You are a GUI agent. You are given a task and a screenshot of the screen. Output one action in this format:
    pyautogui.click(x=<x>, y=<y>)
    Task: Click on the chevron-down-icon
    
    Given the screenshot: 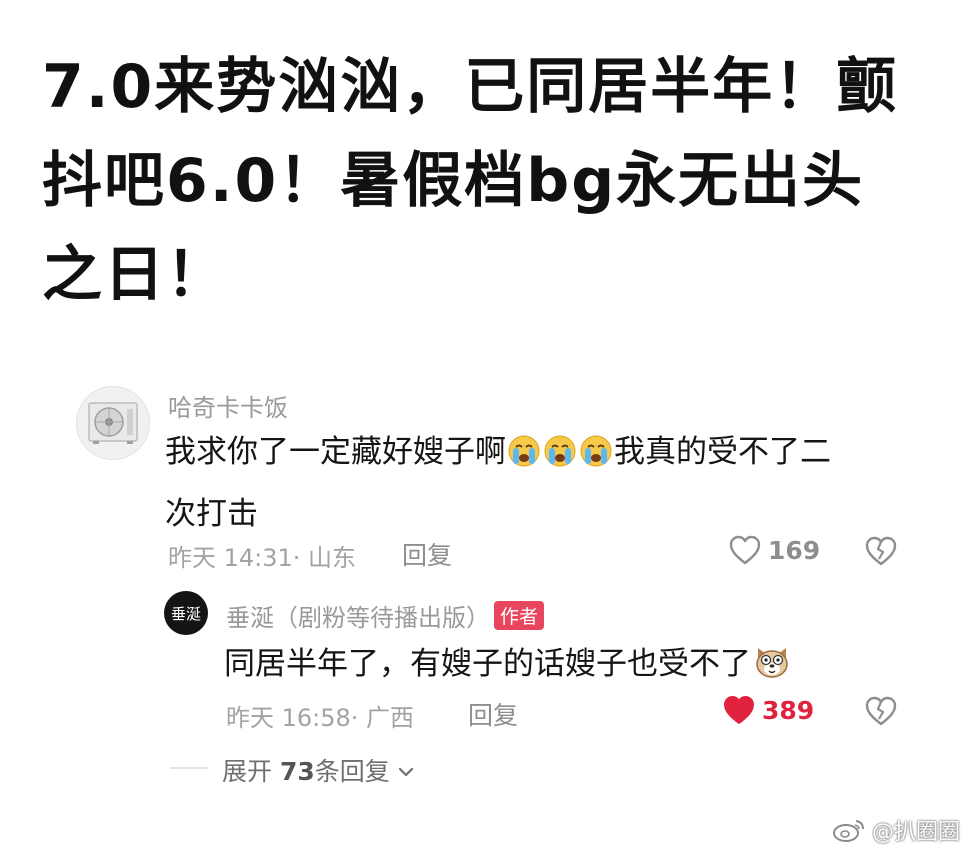 What is the action you would take?
    pyautogui.click(x=405, y=772)
    